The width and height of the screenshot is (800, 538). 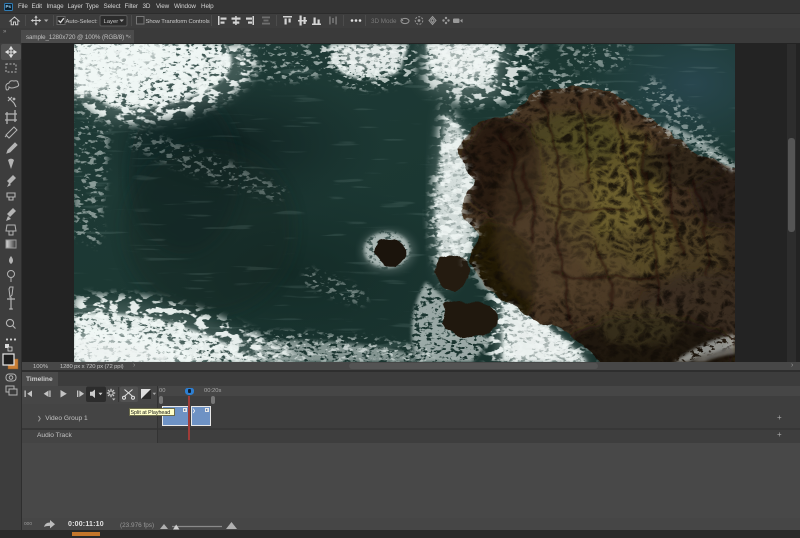 I want to click on svg-text: Show Transform Controls, so click(x=178, y=22).